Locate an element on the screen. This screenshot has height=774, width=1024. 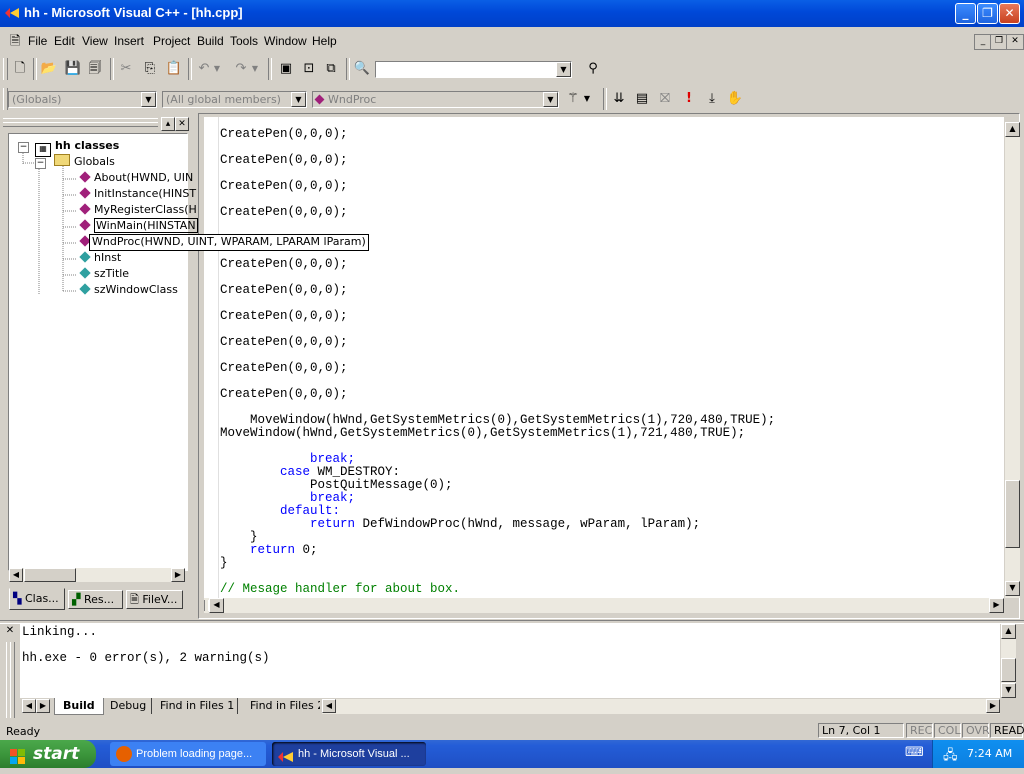
output-hscrollbar: ◀ ▶ is located at coordinates (661, 706).